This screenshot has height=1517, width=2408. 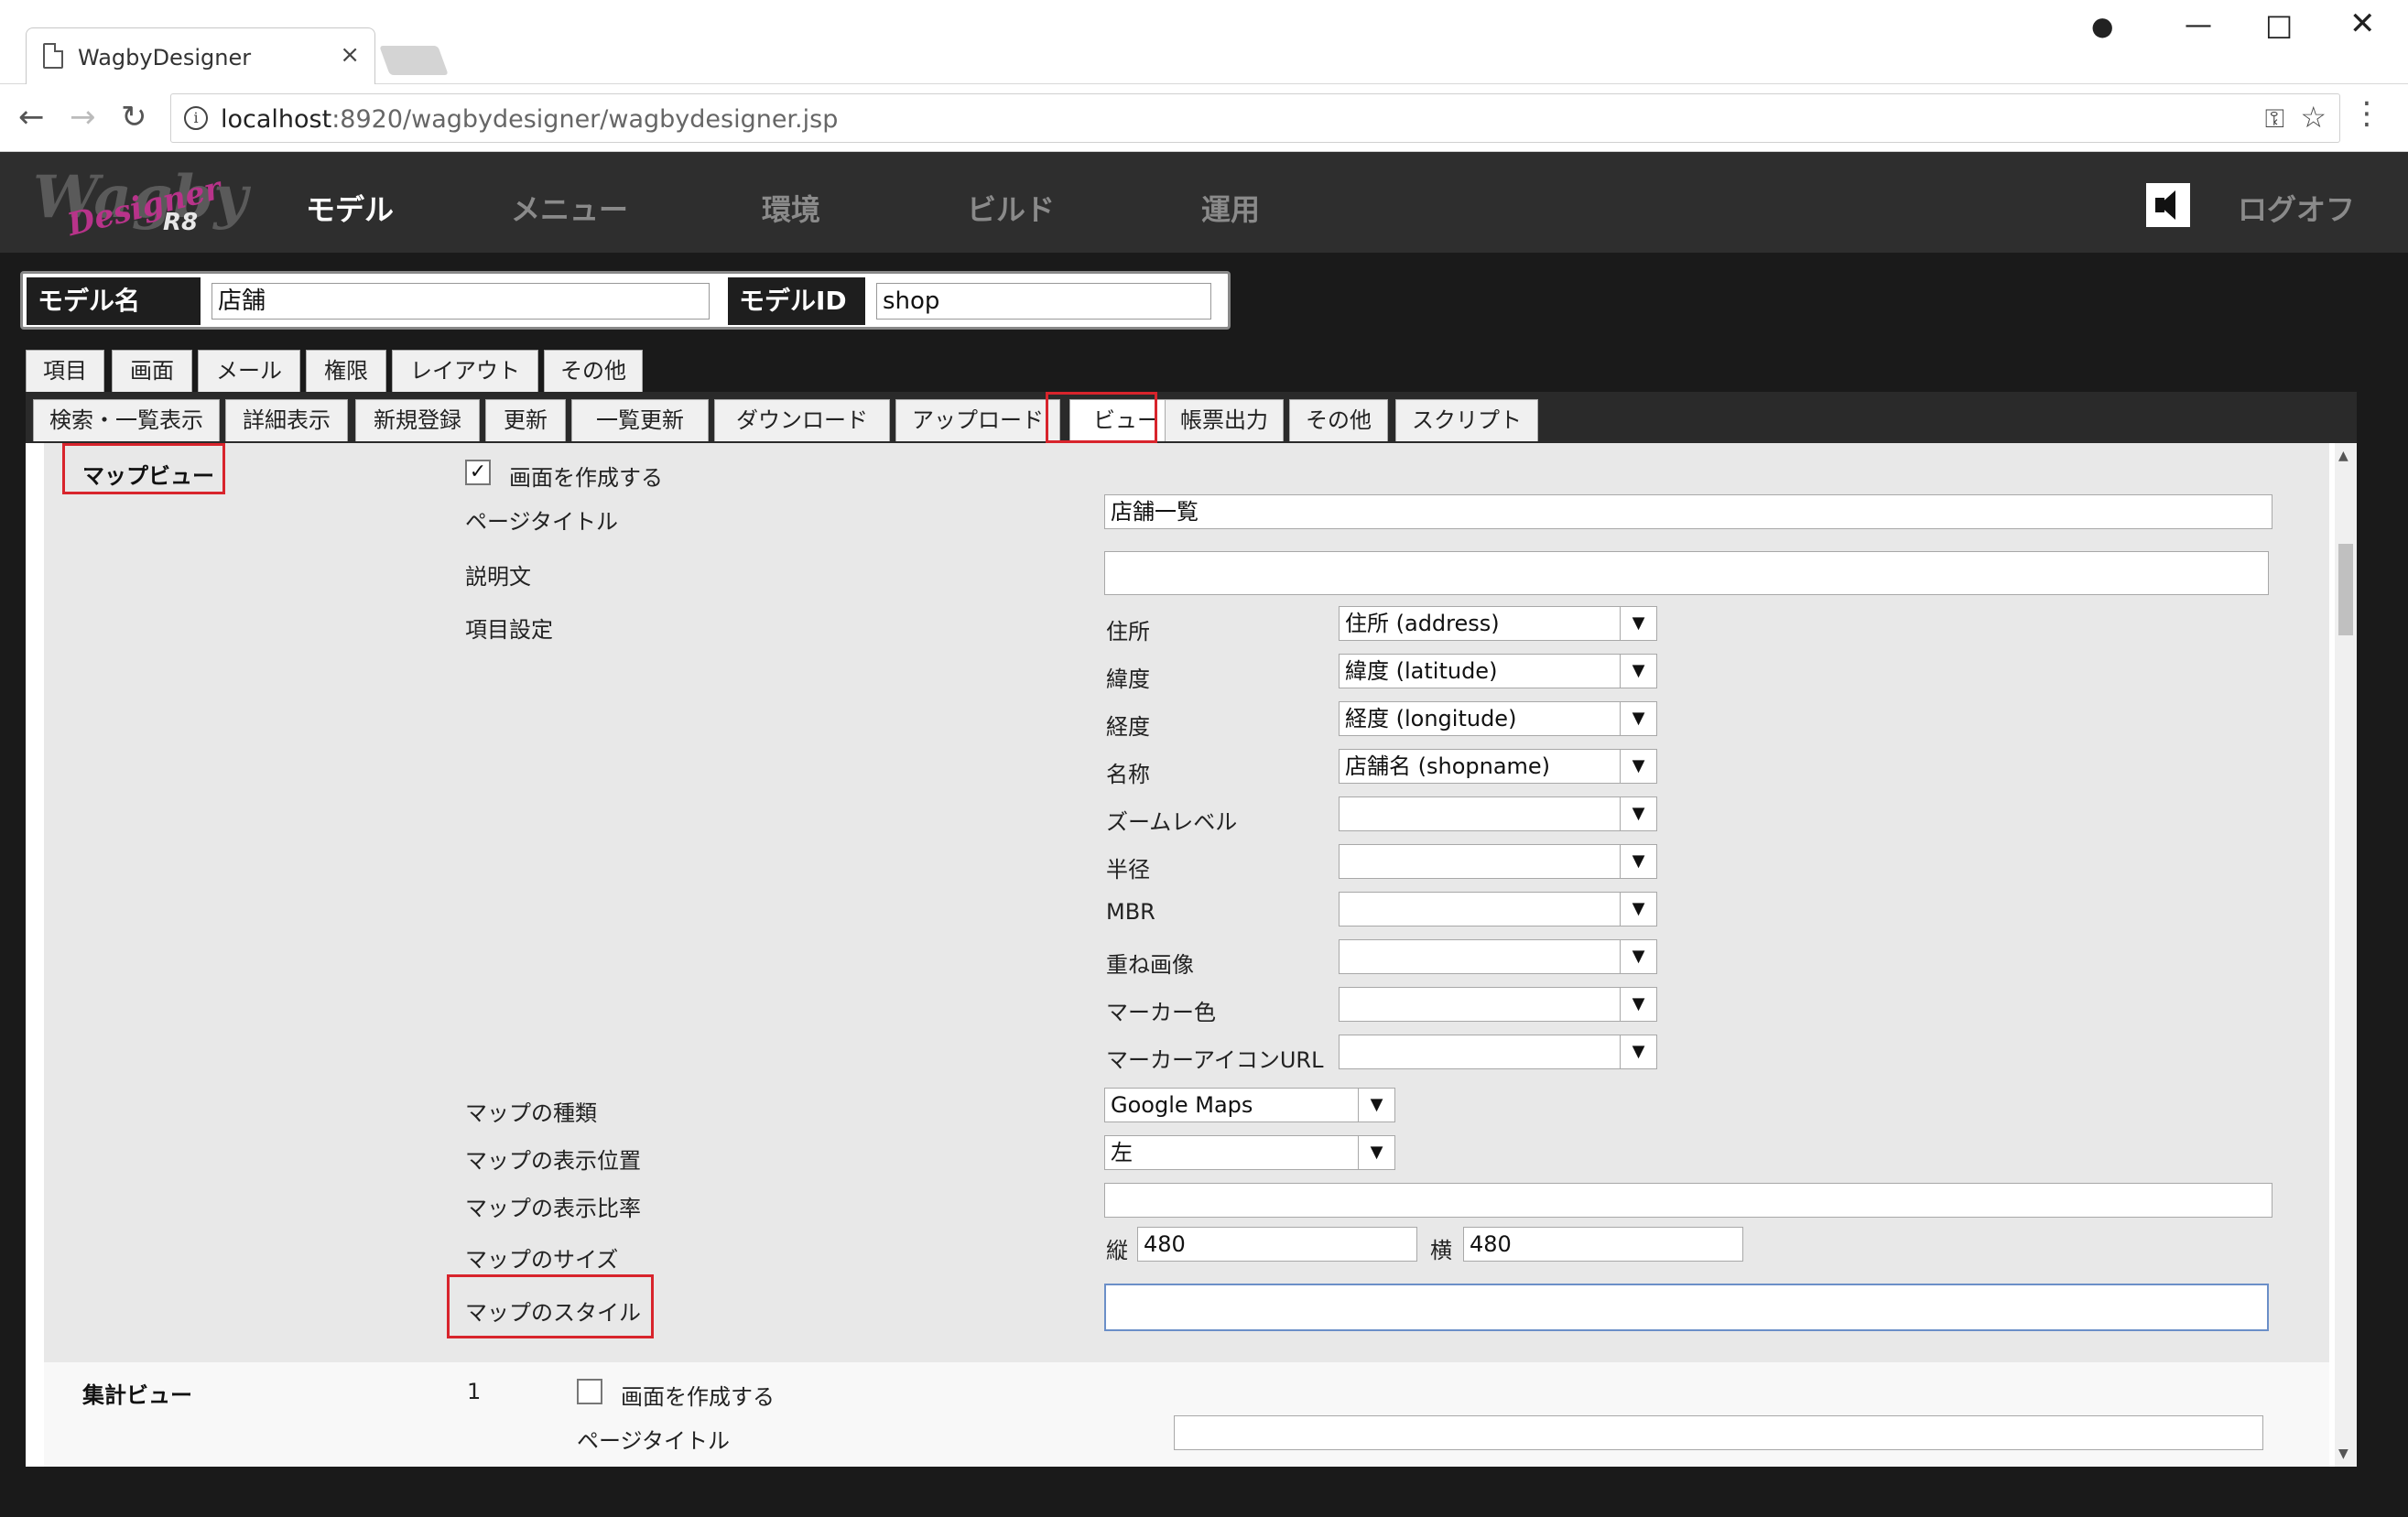 What do you see at coordinates (1498, 956) in the screenshot?
I see `item-select-overlay: ▼` at bounding box center [1498, 956].